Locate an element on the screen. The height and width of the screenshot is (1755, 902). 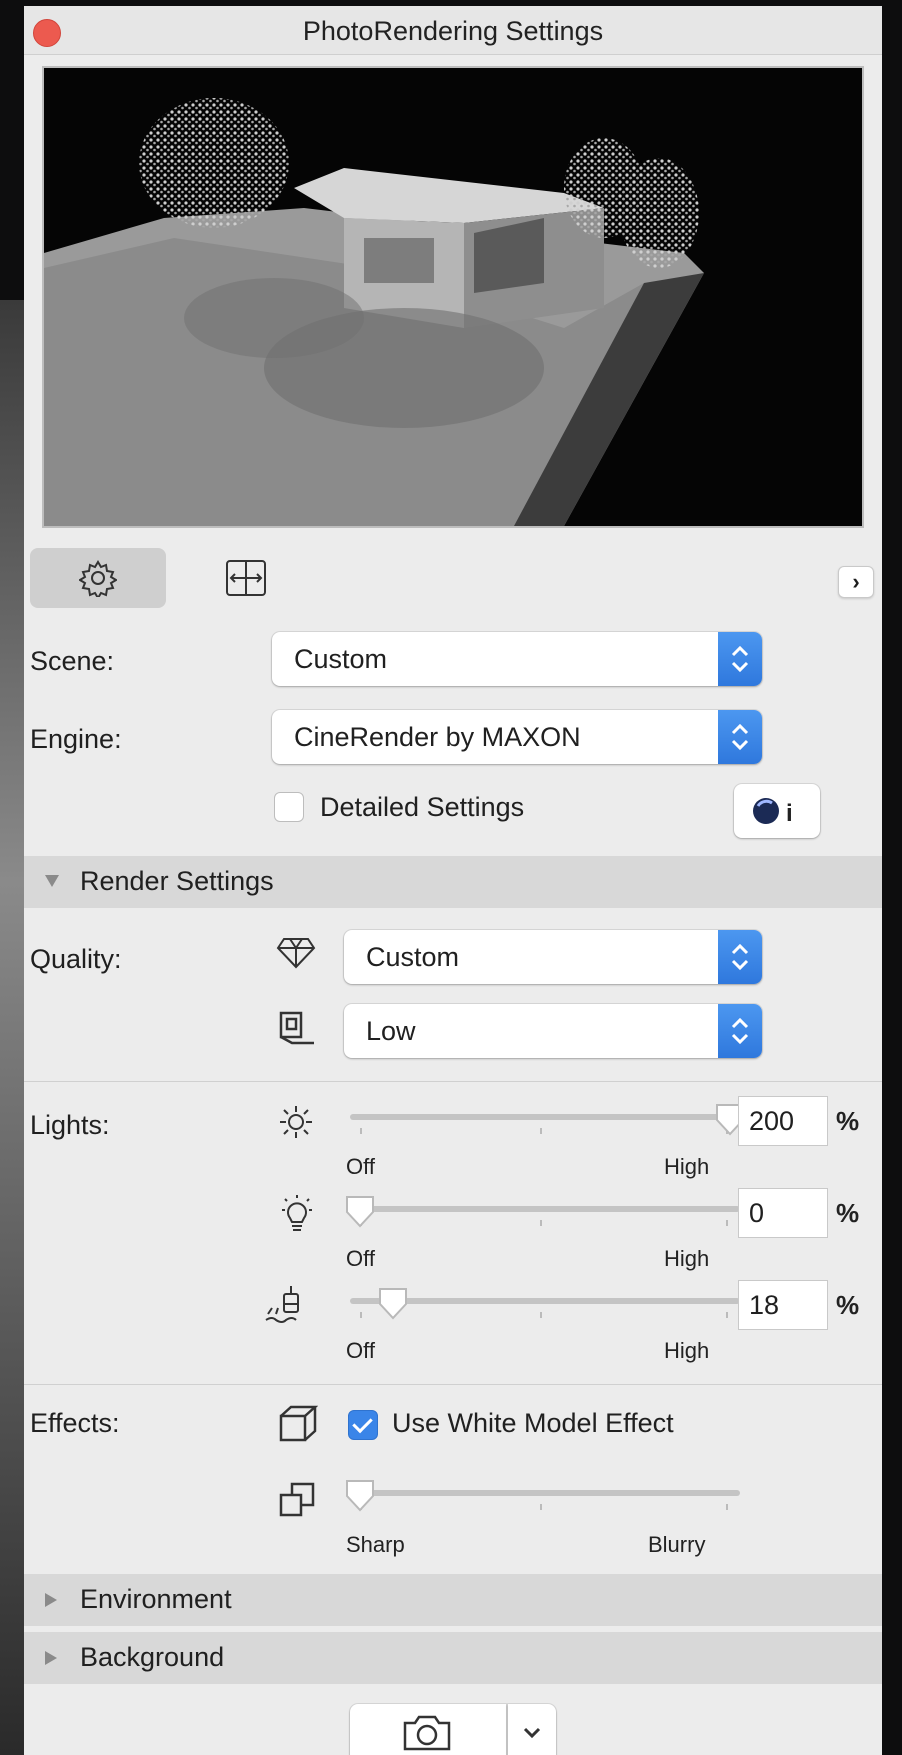
white-model-label: Use White Model Effect is located at coordinates (533, 1423).